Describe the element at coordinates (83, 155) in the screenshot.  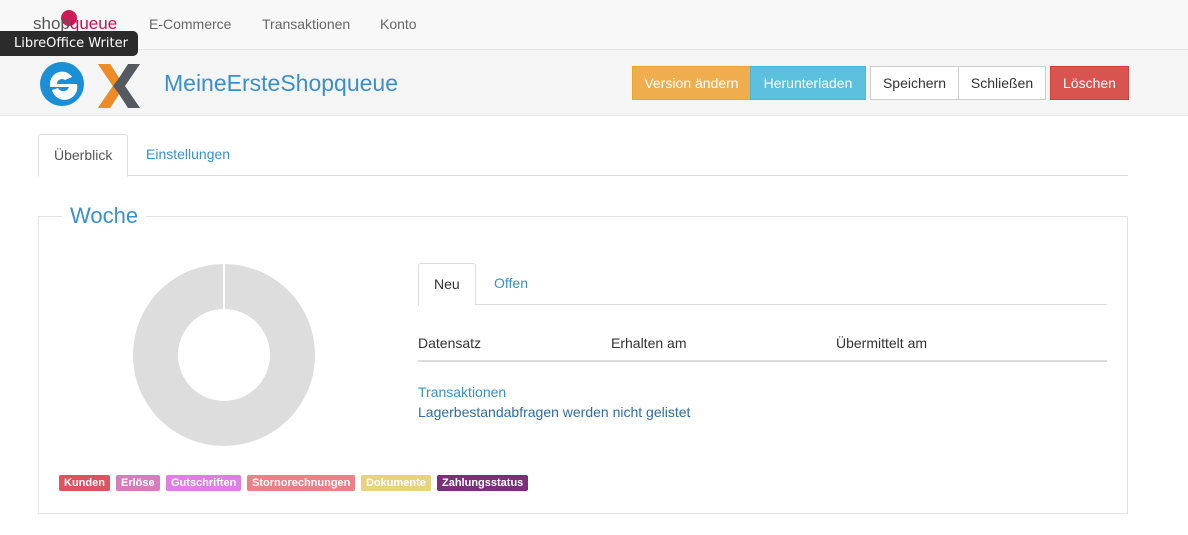
I see `tab-overview: Überblick` at that location.